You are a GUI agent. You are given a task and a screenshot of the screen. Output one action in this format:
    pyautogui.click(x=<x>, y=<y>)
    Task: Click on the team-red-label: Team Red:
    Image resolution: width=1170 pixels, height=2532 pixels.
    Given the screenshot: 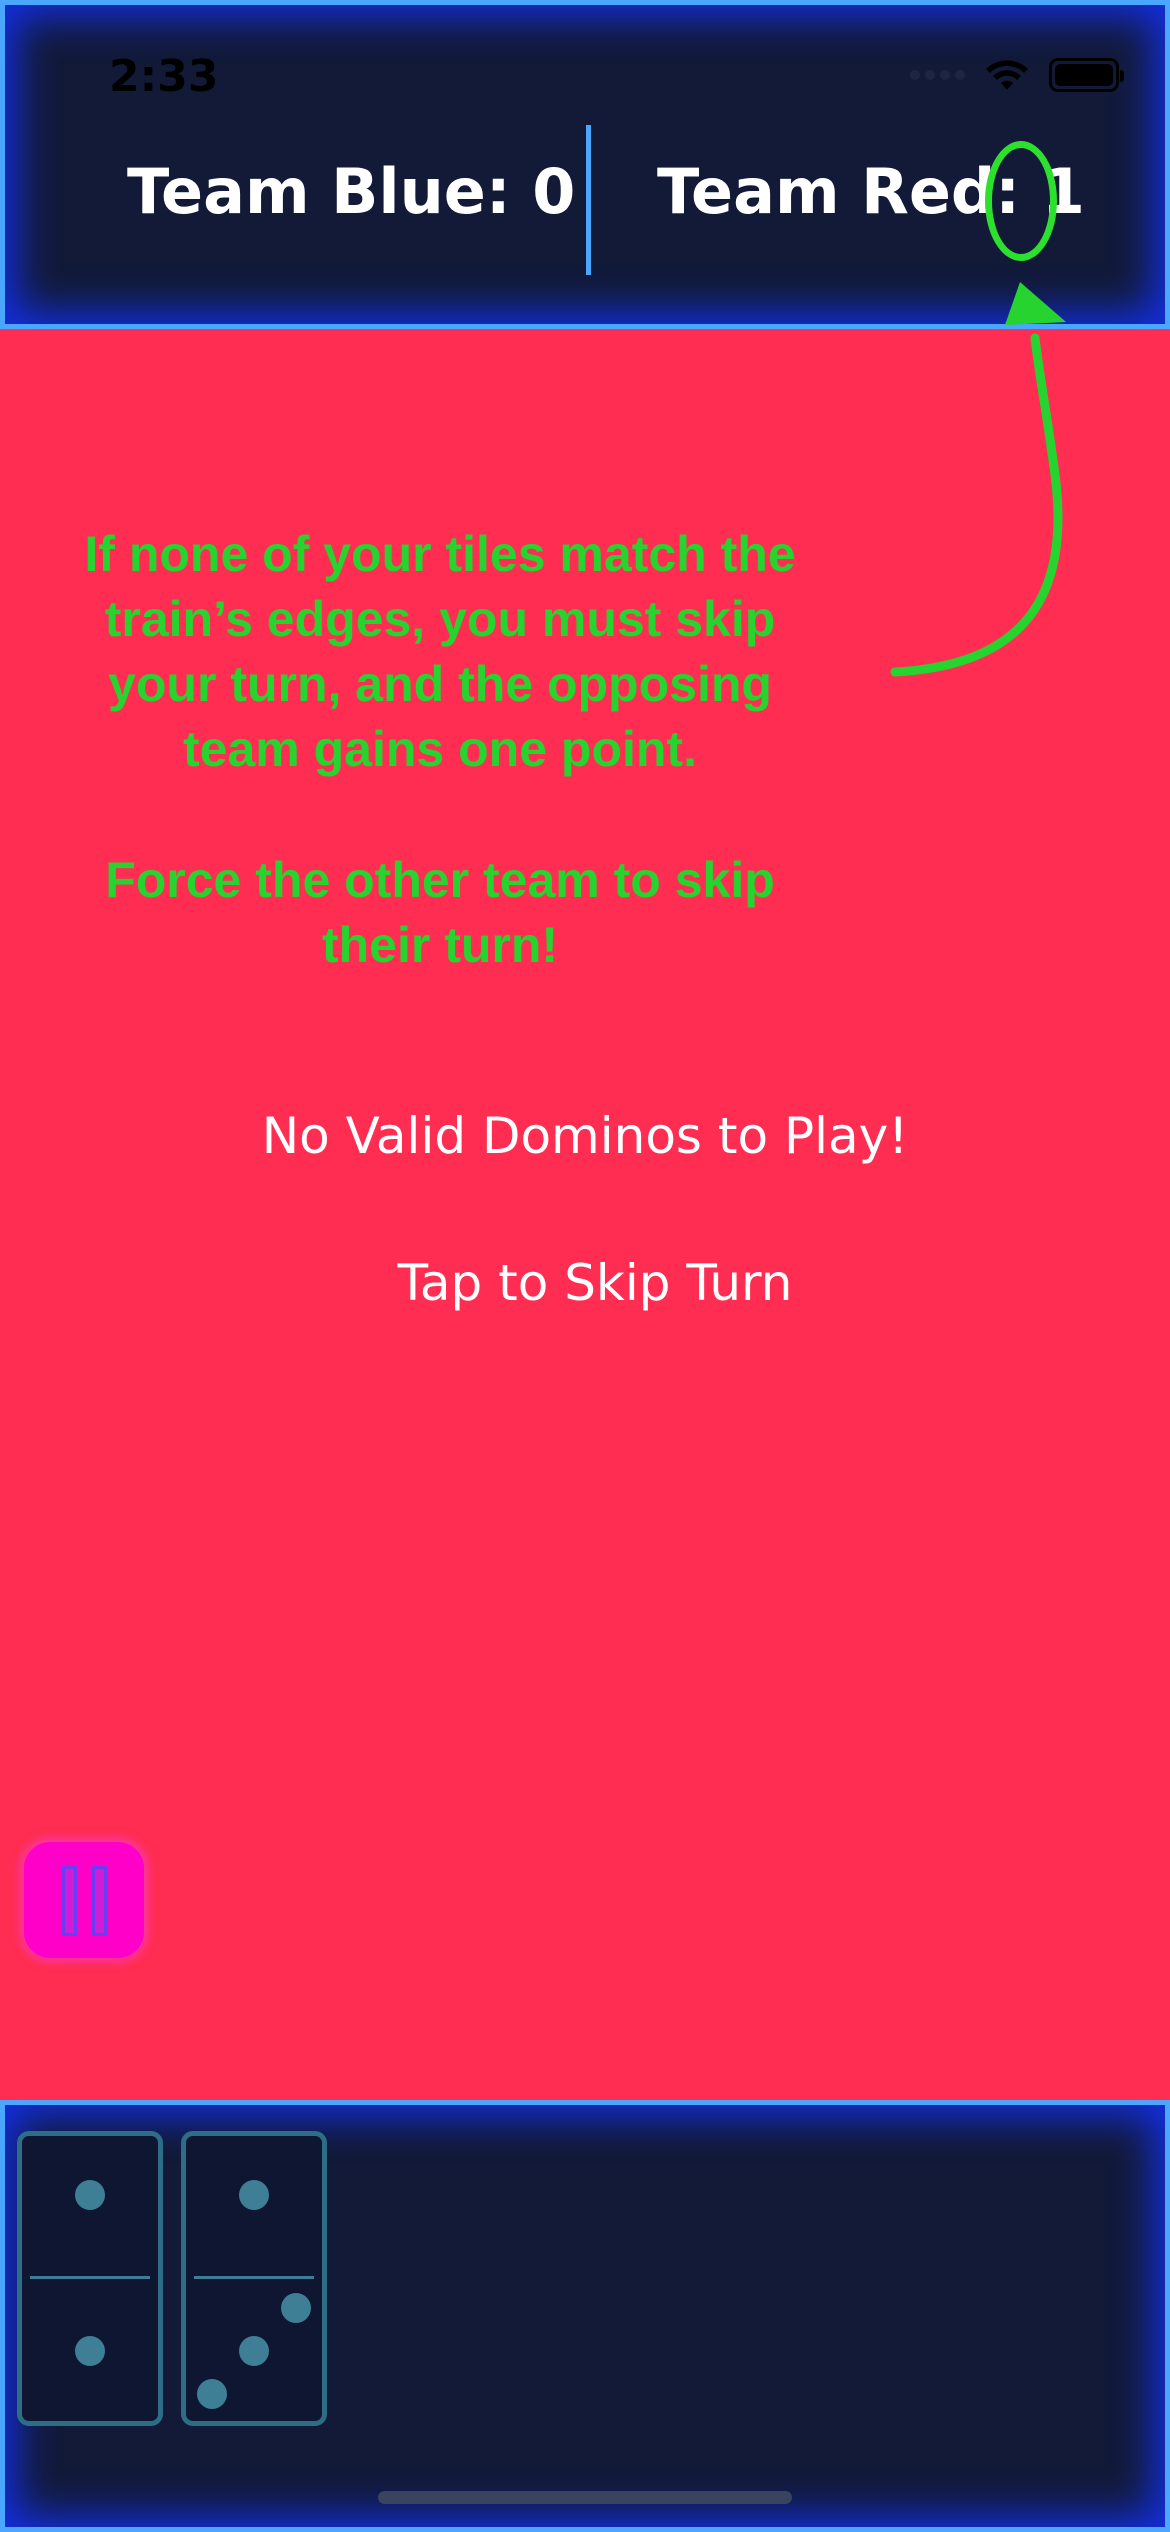 What is the action you would take?
    pyautogui.click(x=839, y=191)
    